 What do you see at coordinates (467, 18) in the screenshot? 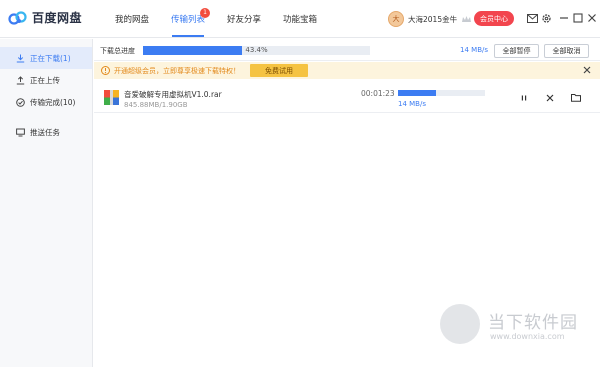
I see `vip-crown-icon` at bounding box center [467, 18].